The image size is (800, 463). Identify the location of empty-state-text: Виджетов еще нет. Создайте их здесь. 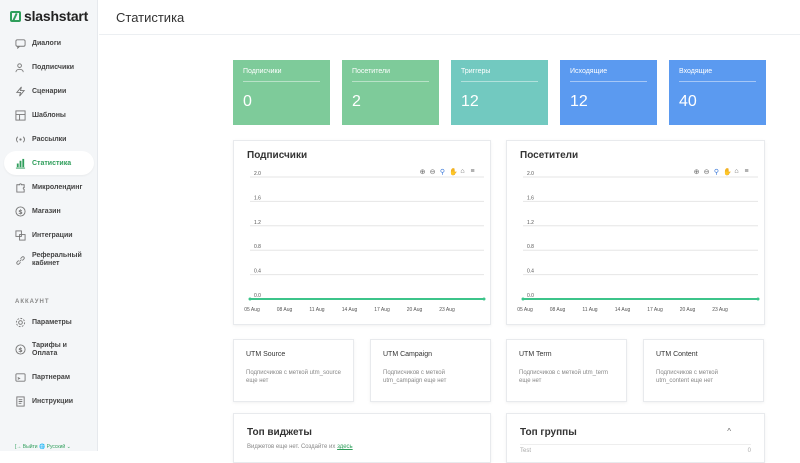
(300, 447).